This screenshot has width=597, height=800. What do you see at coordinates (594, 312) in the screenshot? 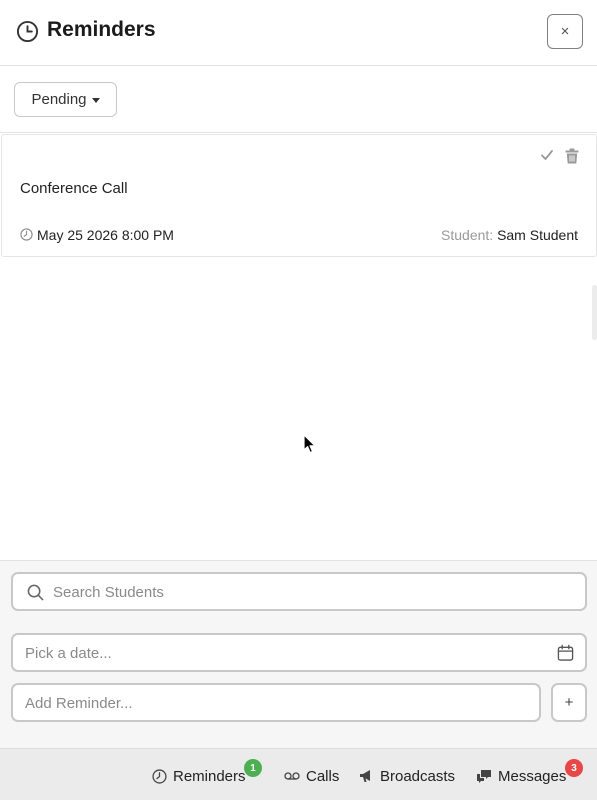
I see `scrollbar` at bounding box center [594, 312].